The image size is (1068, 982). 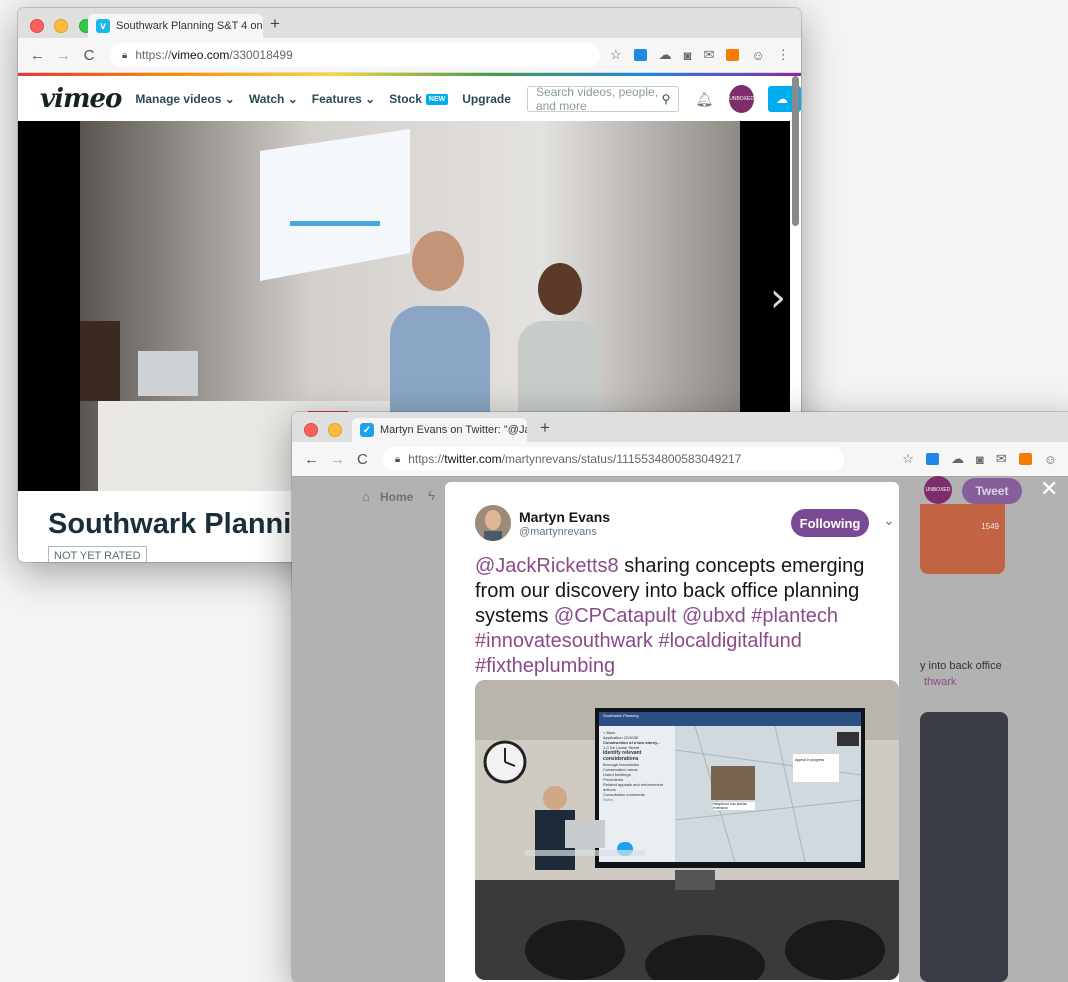 I want to click on tab-vimeo: v Southwark Planning S&T 4 on ✕, so click(x=175, y=26).